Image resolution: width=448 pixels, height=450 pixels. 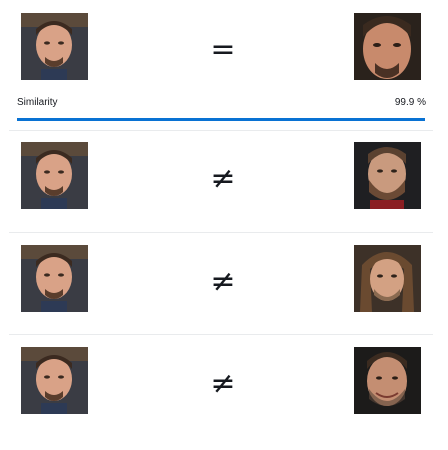 What do you see at coordinates (410, 102) in the screenshot?
I see `similarity-value: 99.9 %` at bounding box center [410, 102].